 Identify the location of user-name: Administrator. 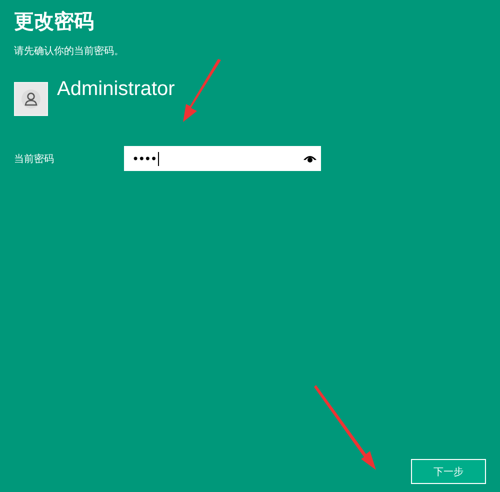
(116, 89).